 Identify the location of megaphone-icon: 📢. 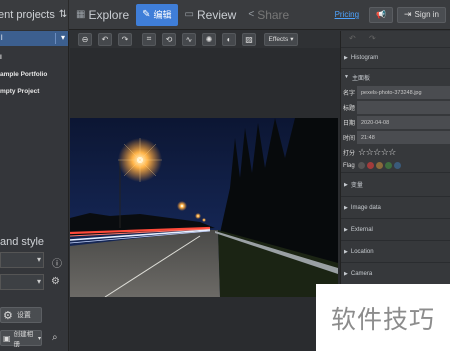
(381, 14).